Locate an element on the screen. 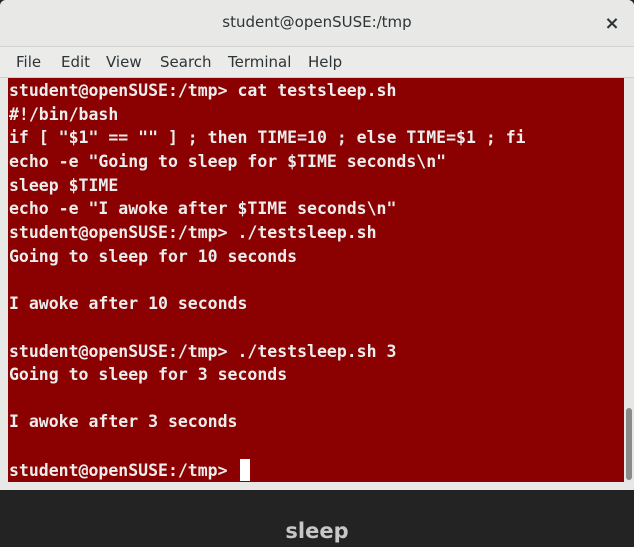 The width and height of the screenshot is (634, 547). menu-file: File is located at coordinates (28, 62).